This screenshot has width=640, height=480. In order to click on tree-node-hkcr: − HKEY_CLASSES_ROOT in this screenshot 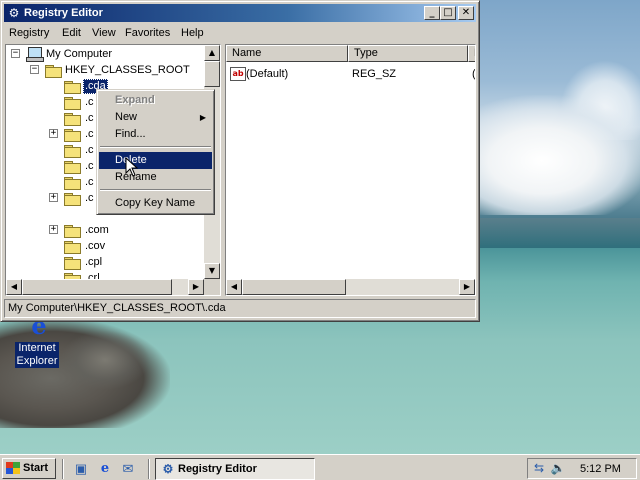, I will do `click(106, 70)`.